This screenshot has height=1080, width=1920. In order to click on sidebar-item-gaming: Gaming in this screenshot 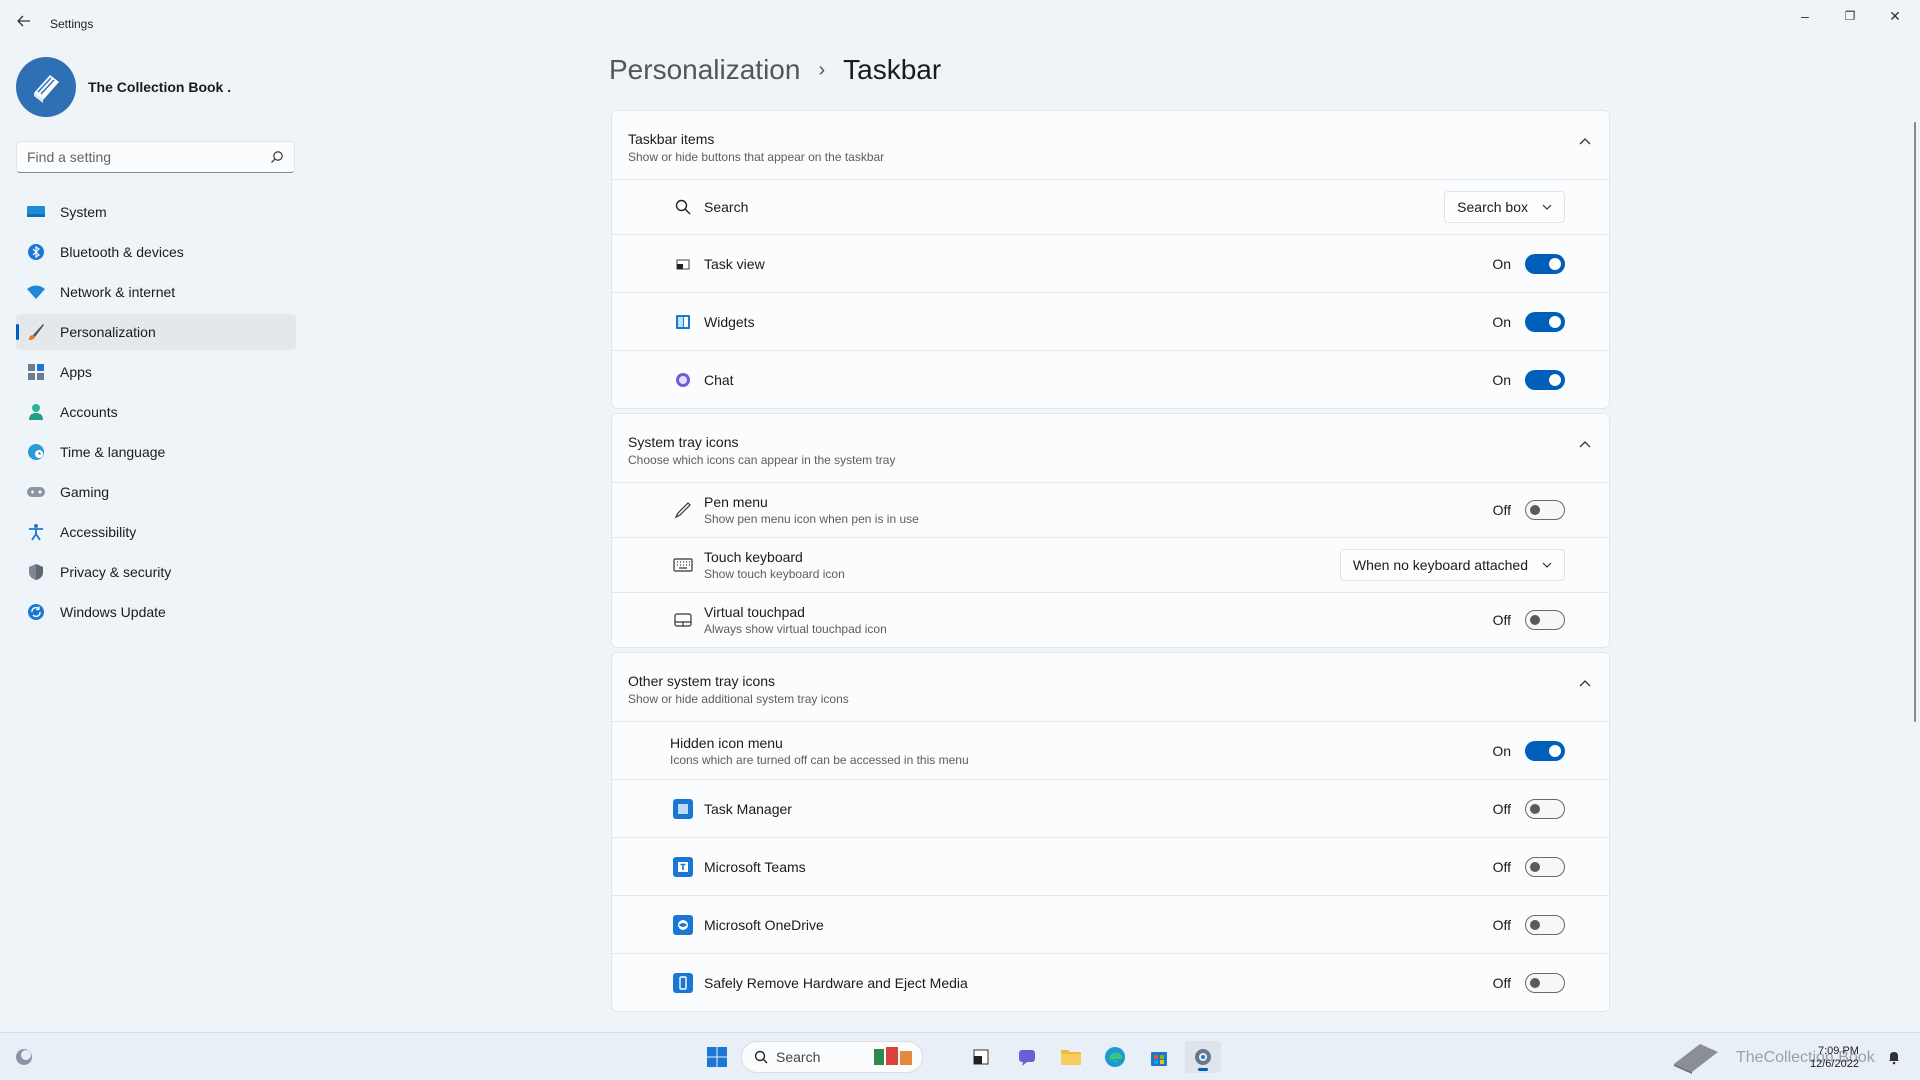, I will do `click(156, 492)`.